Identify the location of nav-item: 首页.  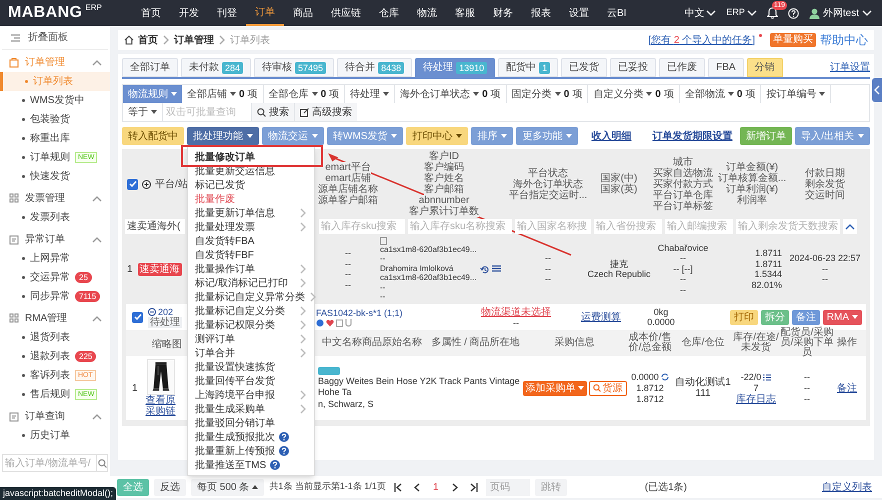
(151, 13).